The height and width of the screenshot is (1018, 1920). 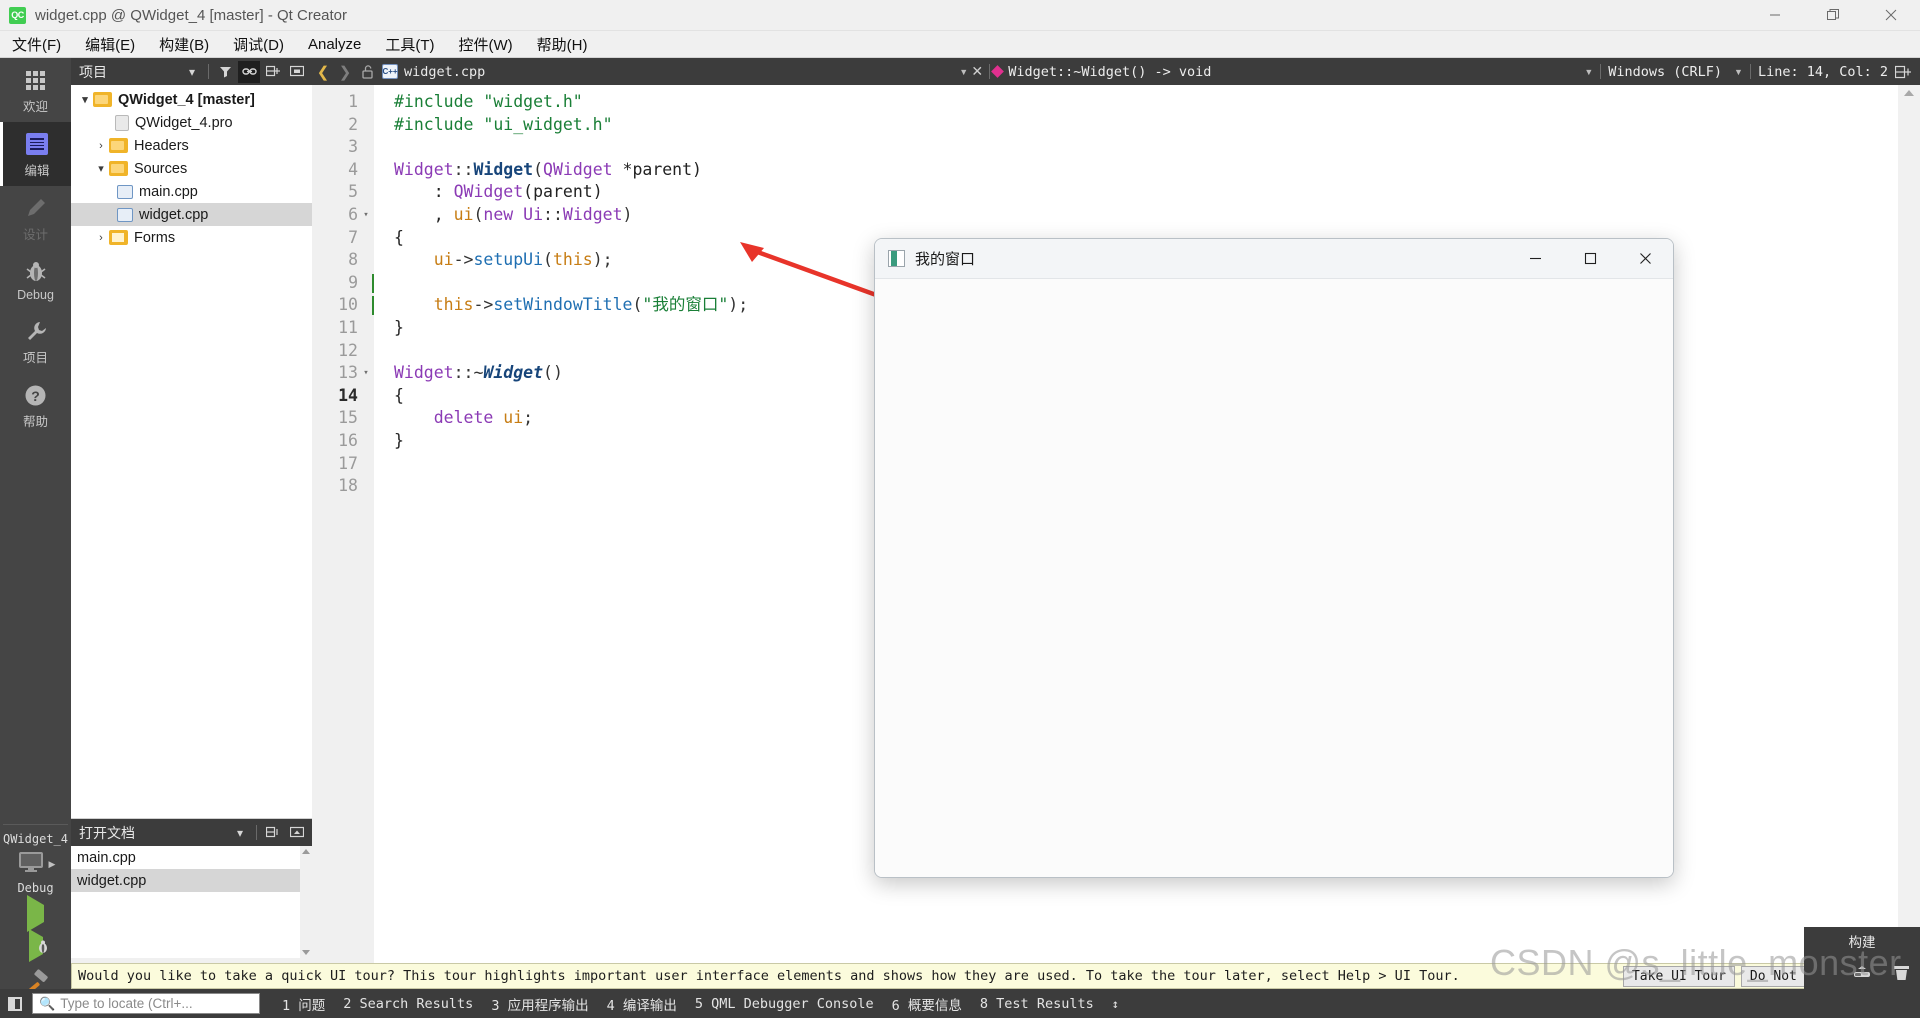 What do you see at coordinates (637, 305) in the screenshot?
I see `code-token: (` at bounding box center [637, 305].